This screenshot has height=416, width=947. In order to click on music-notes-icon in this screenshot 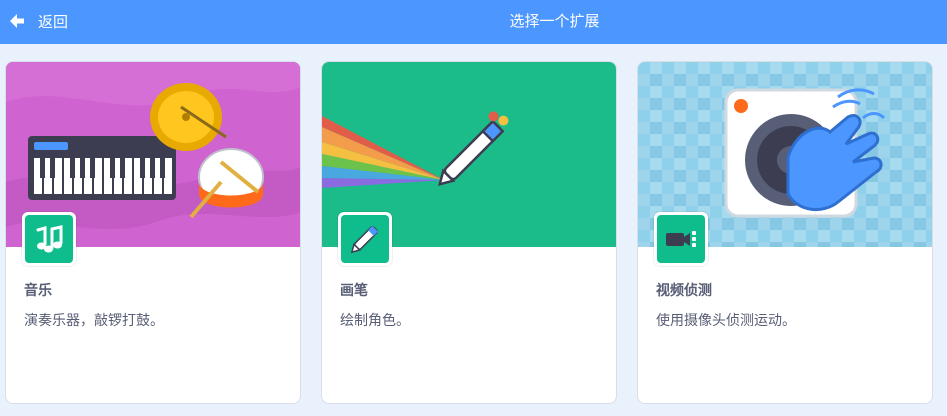, I will do `click(49, 239)`.